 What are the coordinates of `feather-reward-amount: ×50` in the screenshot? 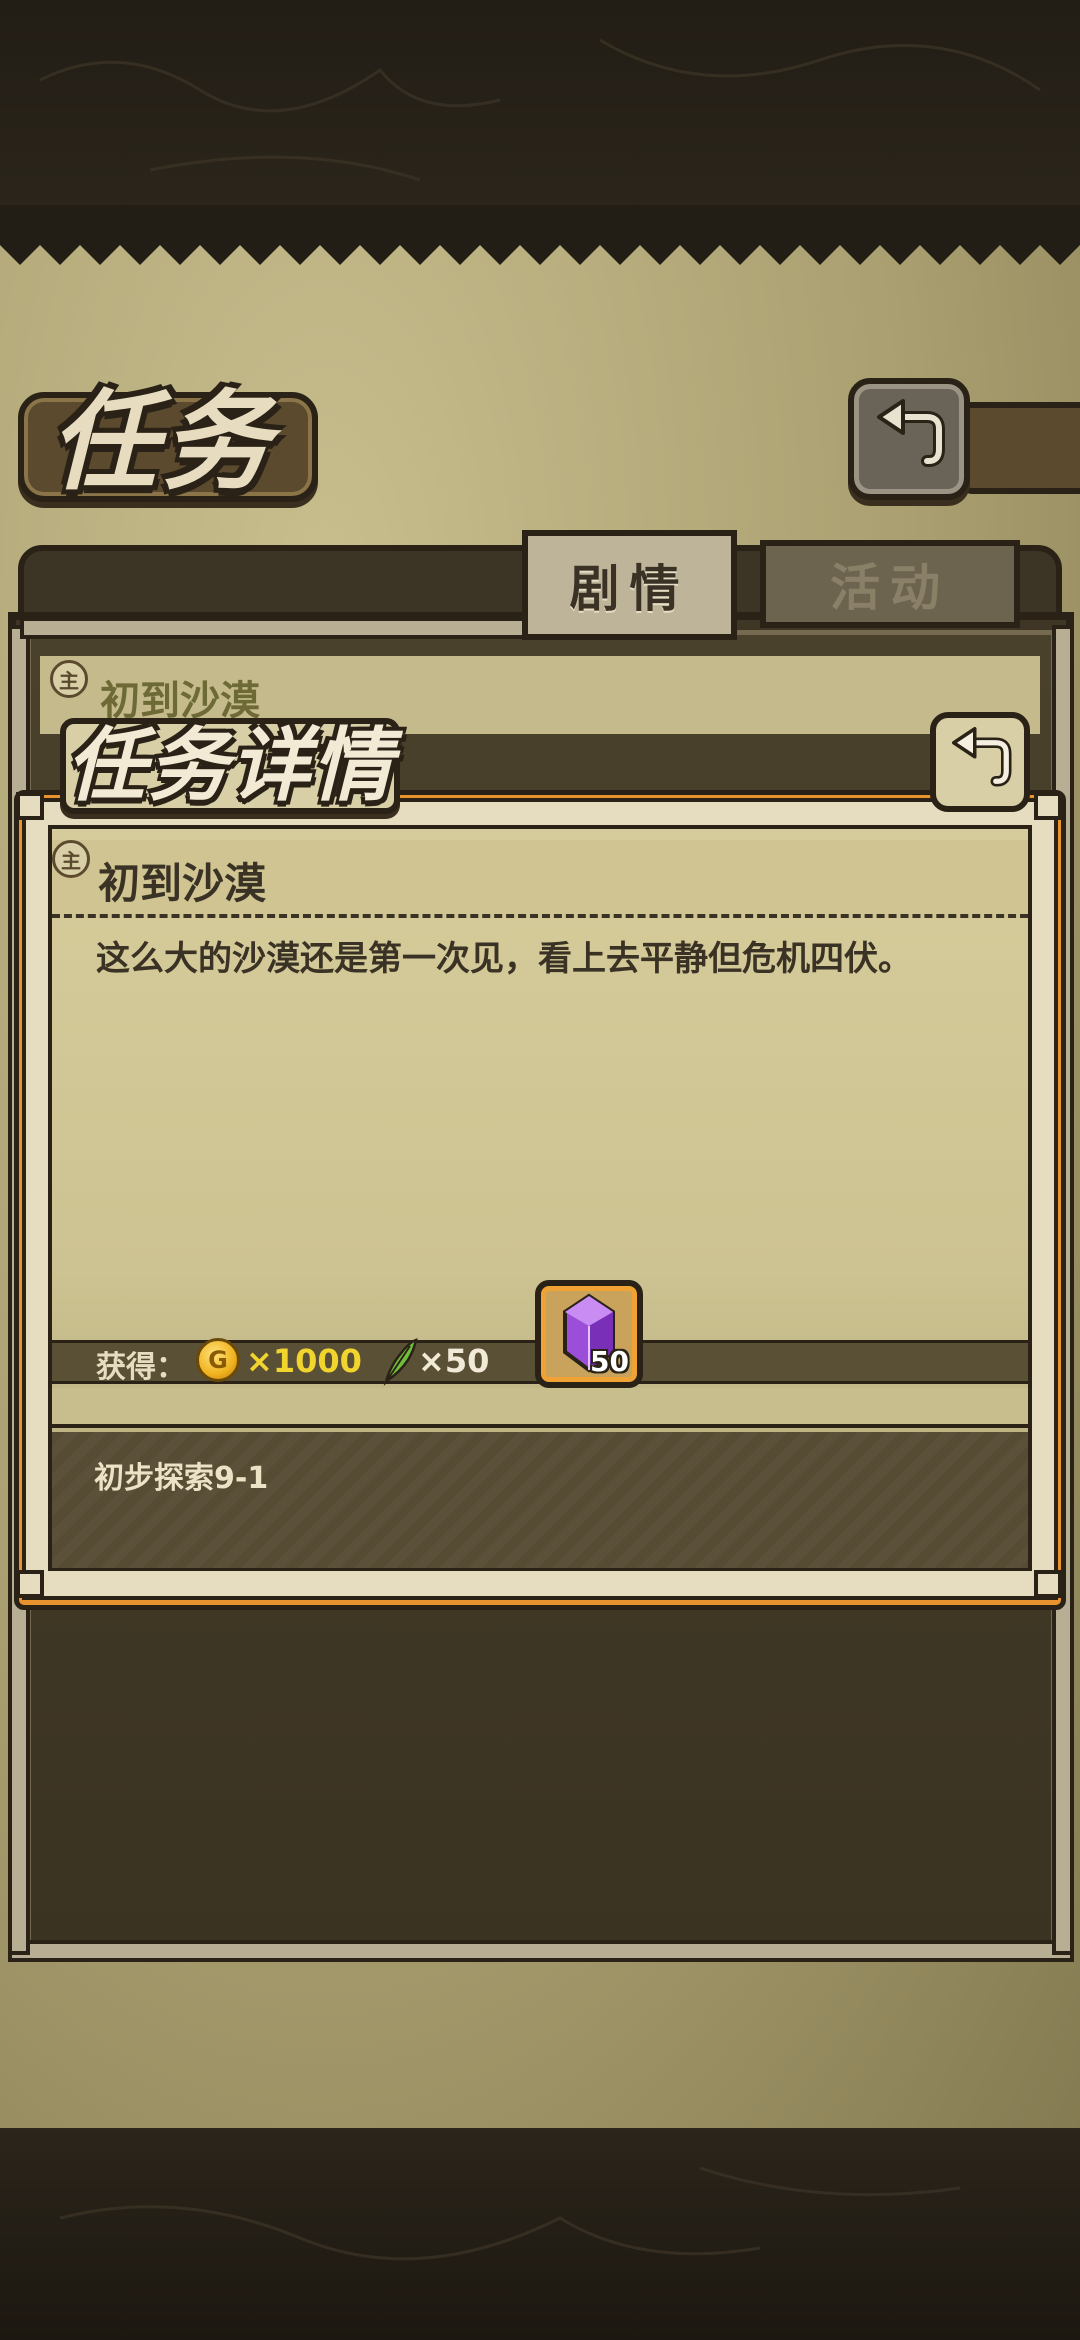 It's located at (454, 1361).